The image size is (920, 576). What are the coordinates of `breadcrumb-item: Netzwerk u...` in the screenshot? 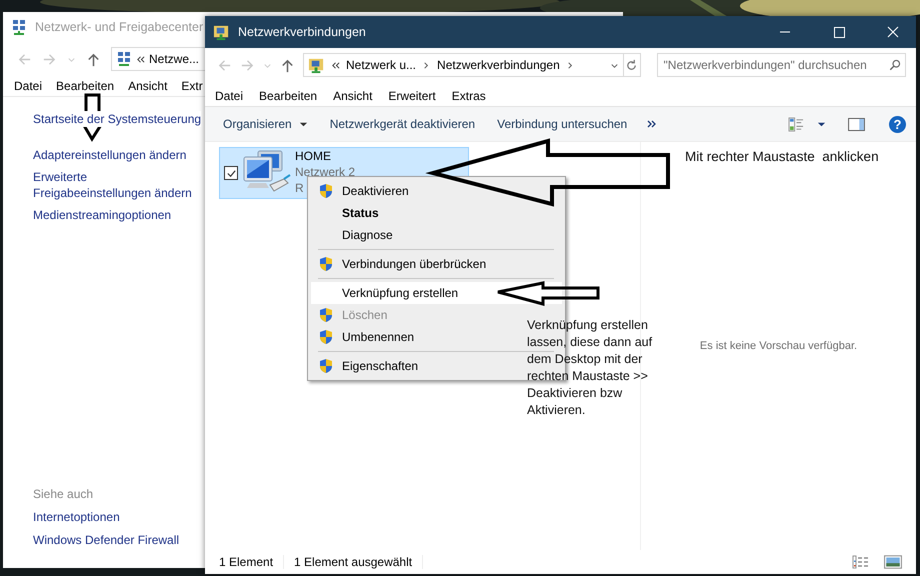 It's located at (381, 65).